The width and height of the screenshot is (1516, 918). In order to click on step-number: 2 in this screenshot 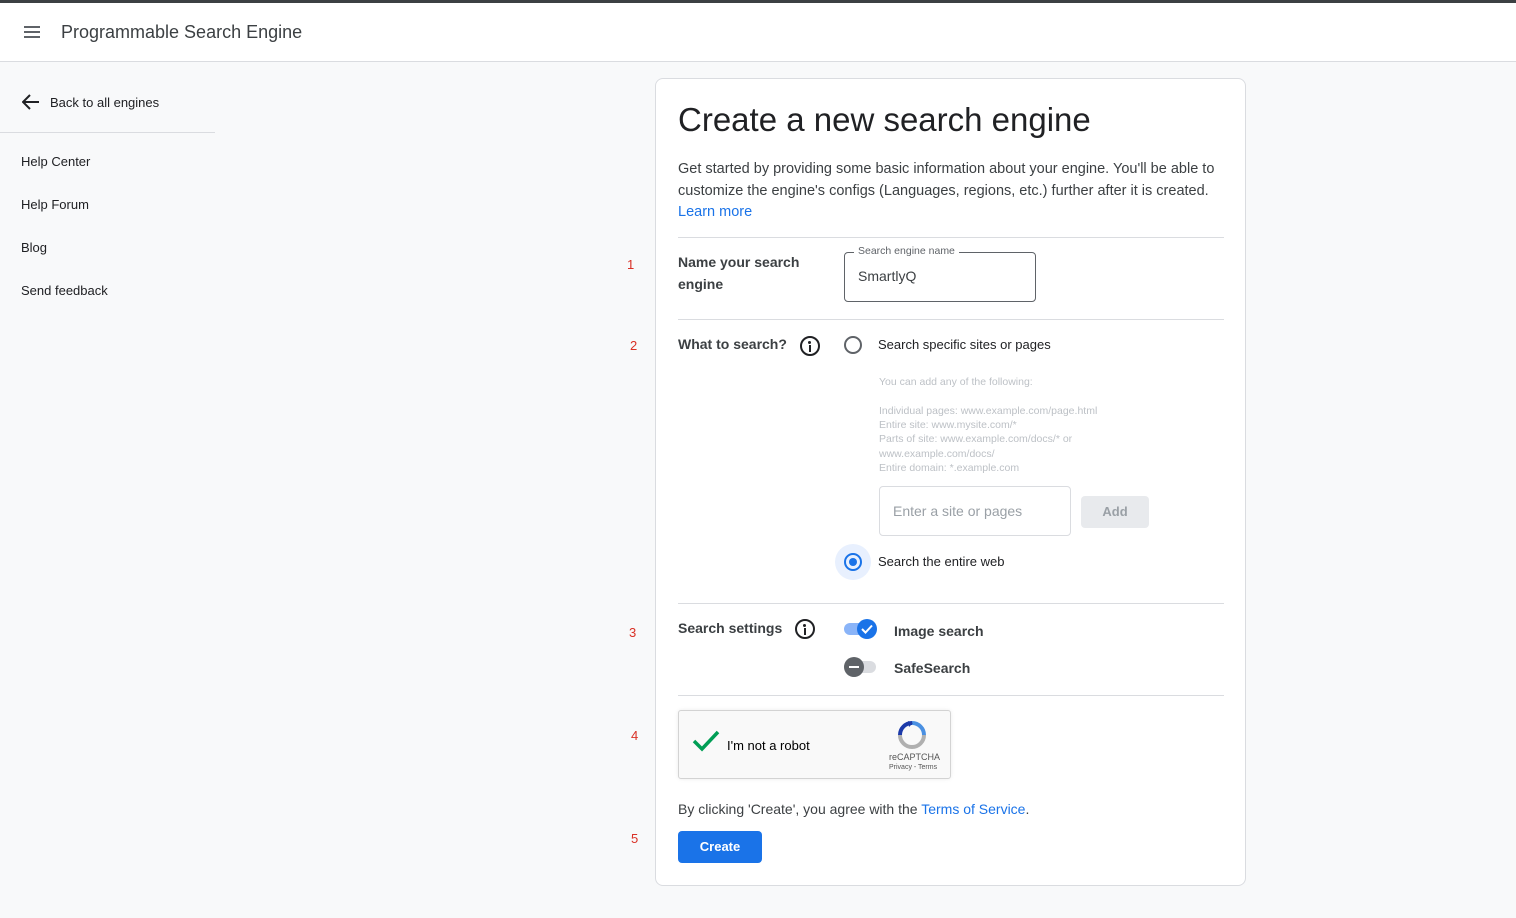, I will do `click(634, 345)`.